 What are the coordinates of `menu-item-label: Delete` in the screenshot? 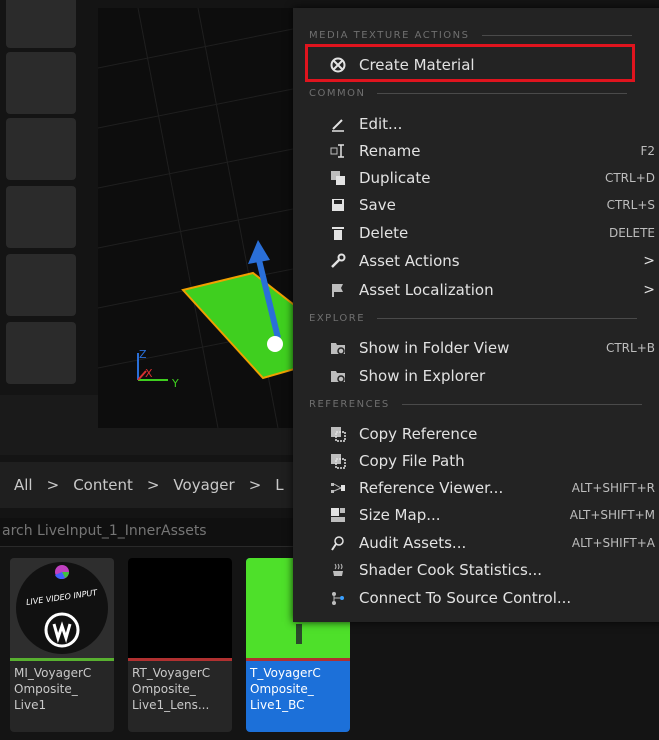 It's located at (384, 233).